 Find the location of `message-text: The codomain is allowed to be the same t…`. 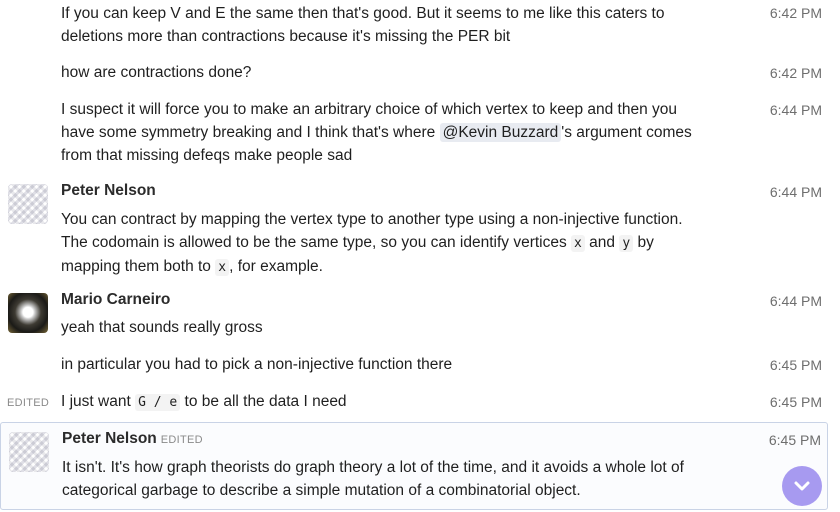

message-text: The codomain is allowed to be the same t… is located at coordinates (381, 243).